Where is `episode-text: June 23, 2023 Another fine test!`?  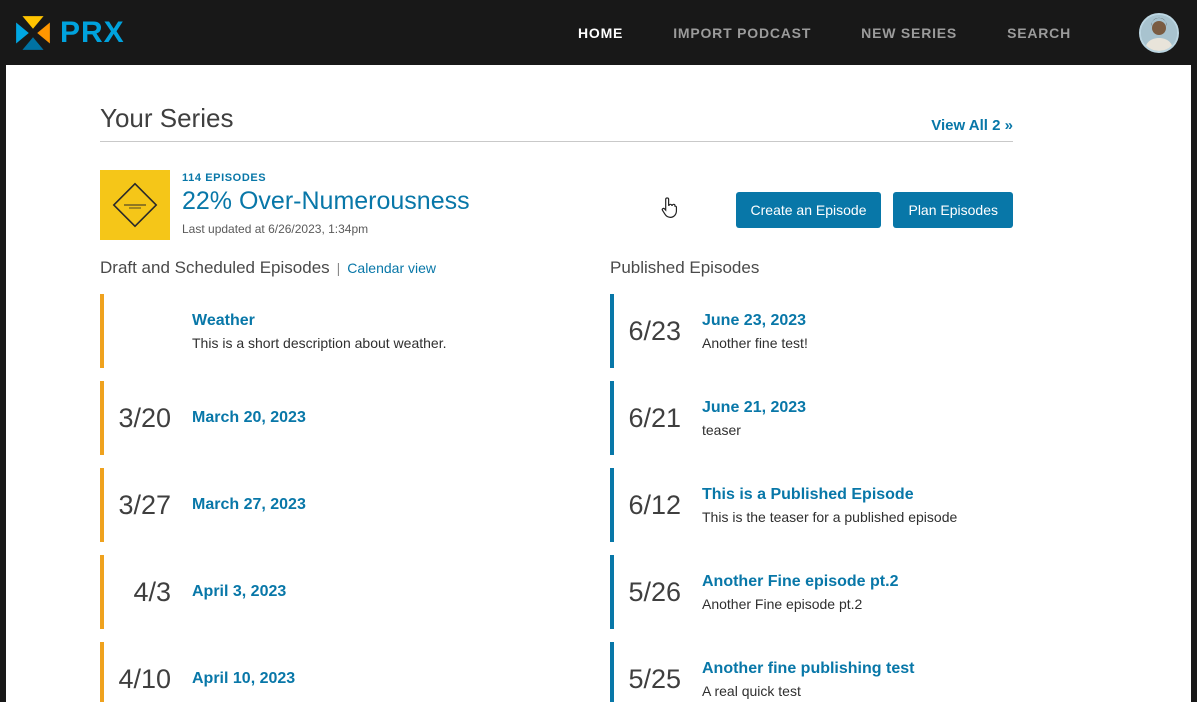
episode-text: June 23, 2023 Another fine test! is located at coordinates (764, 331).